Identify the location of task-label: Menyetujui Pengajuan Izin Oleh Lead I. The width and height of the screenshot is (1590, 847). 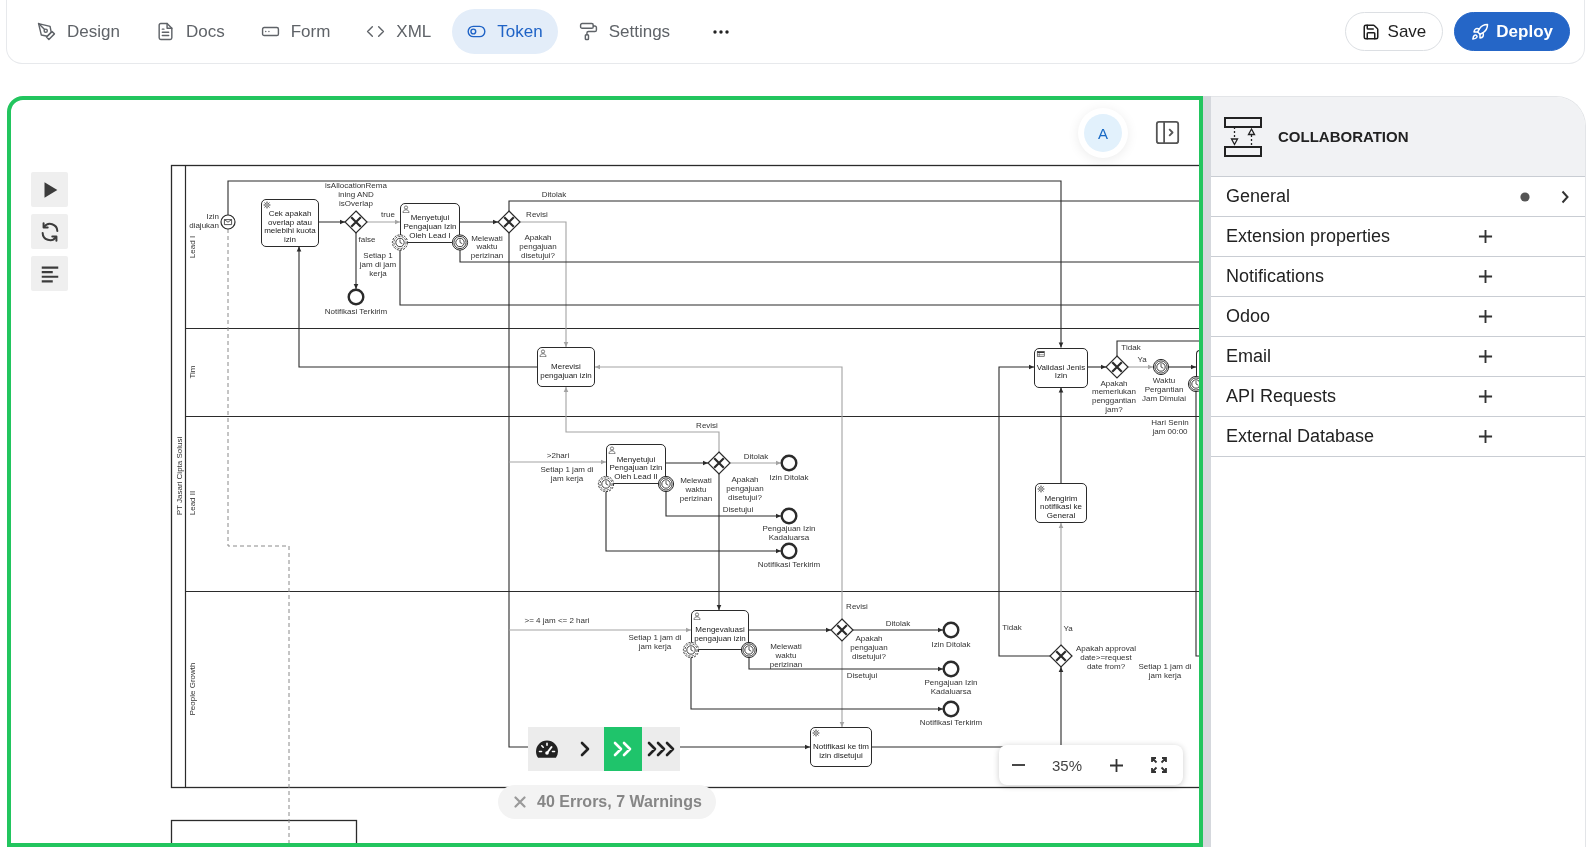
(430, 226).